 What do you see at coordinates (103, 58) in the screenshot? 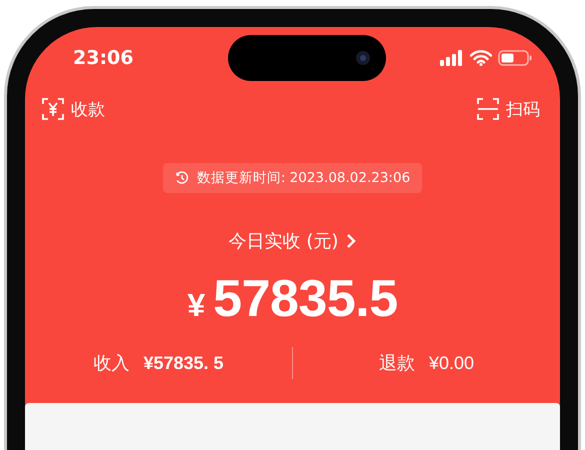
I see `status-time: 23:06` at bounding box center [103, 58].